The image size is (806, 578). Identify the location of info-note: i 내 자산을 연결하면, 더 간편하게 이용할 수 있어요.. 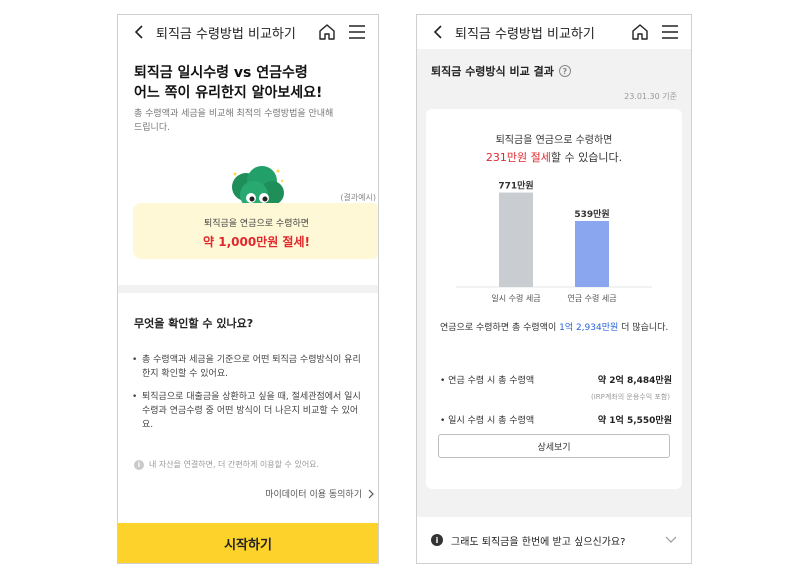
(226, 464).